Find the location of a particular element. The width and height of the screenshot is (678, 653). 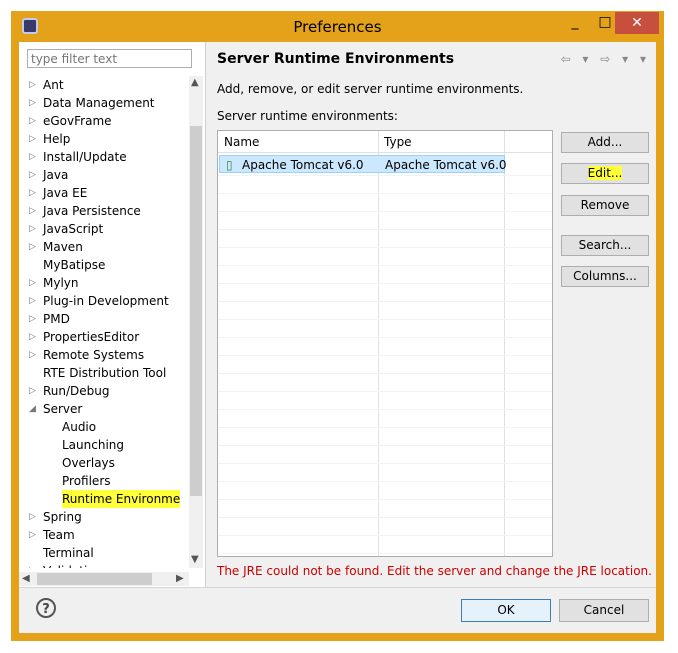

column-header-type: Type is located at coordinates (465, 142).